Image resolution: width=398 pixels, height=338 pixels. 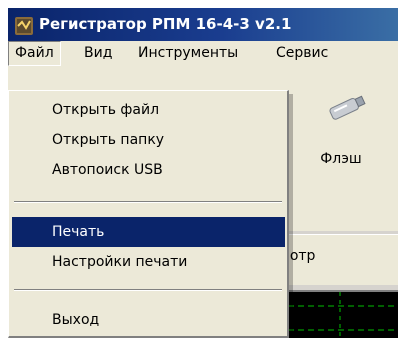 What do you see at coordinates (165, 24) in the screenshot?
I see `window-title: Регистратор РПМ 16-4-3 v2.1` at bounding box center [165, 24].